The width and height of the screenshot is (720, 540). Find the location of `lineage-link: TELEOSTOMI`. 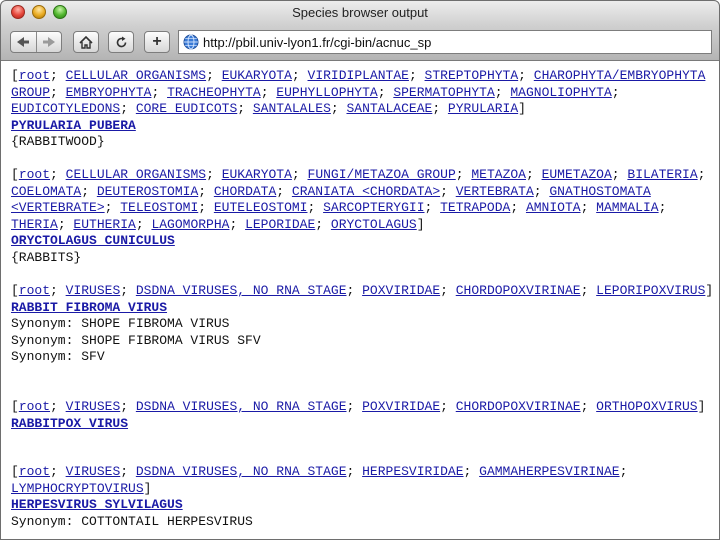

lineage-link: TELEOSTOMI is located at coordinates (159, 207).